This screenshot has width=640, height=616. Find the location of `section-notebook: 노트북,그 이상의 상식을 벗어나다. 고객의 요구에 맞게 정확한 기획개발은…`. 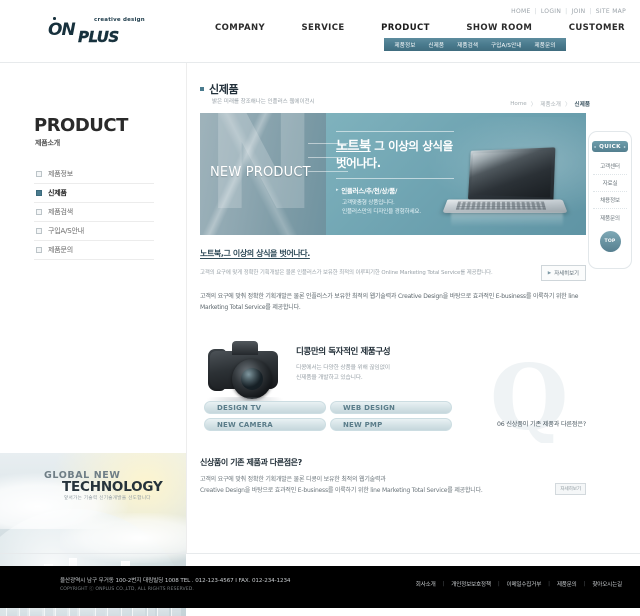

section-notebook: 노트북,그 이상의 상식을 벗어나다. 고객의 요구에 맞게 정확한 기획개발은… is located at coordinates (393, 280).